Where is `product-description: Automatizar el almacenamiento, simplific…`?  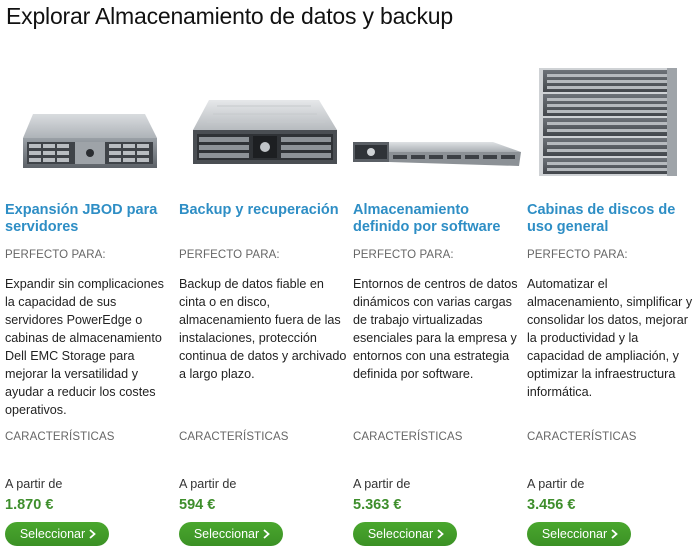
product-description: Automatizar el almacenamiento, simplific… is located at coordinates (610, 338).